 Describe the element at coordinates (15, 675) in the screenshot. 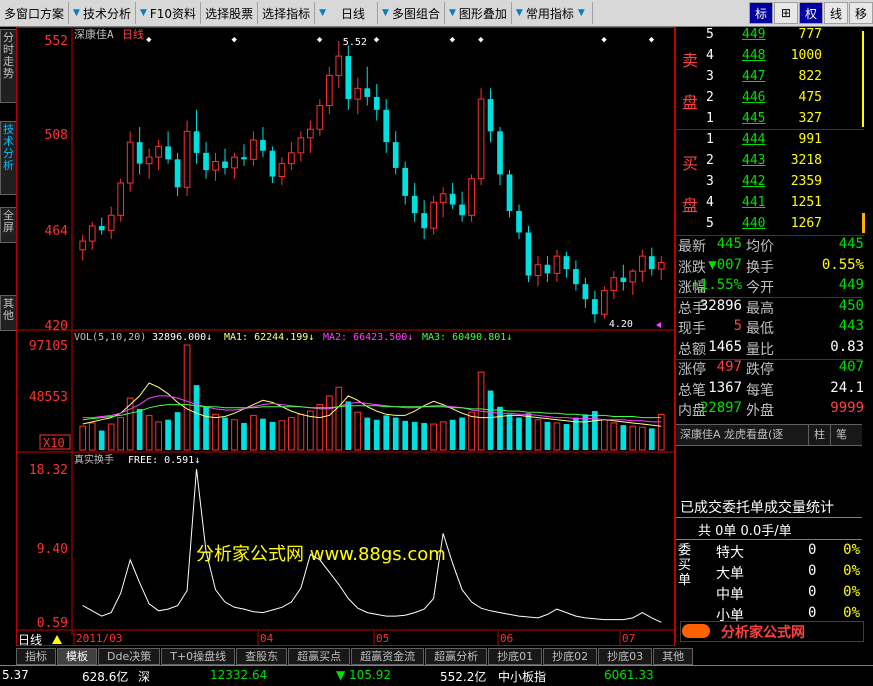

I see `status-value: 5.37` at that location.